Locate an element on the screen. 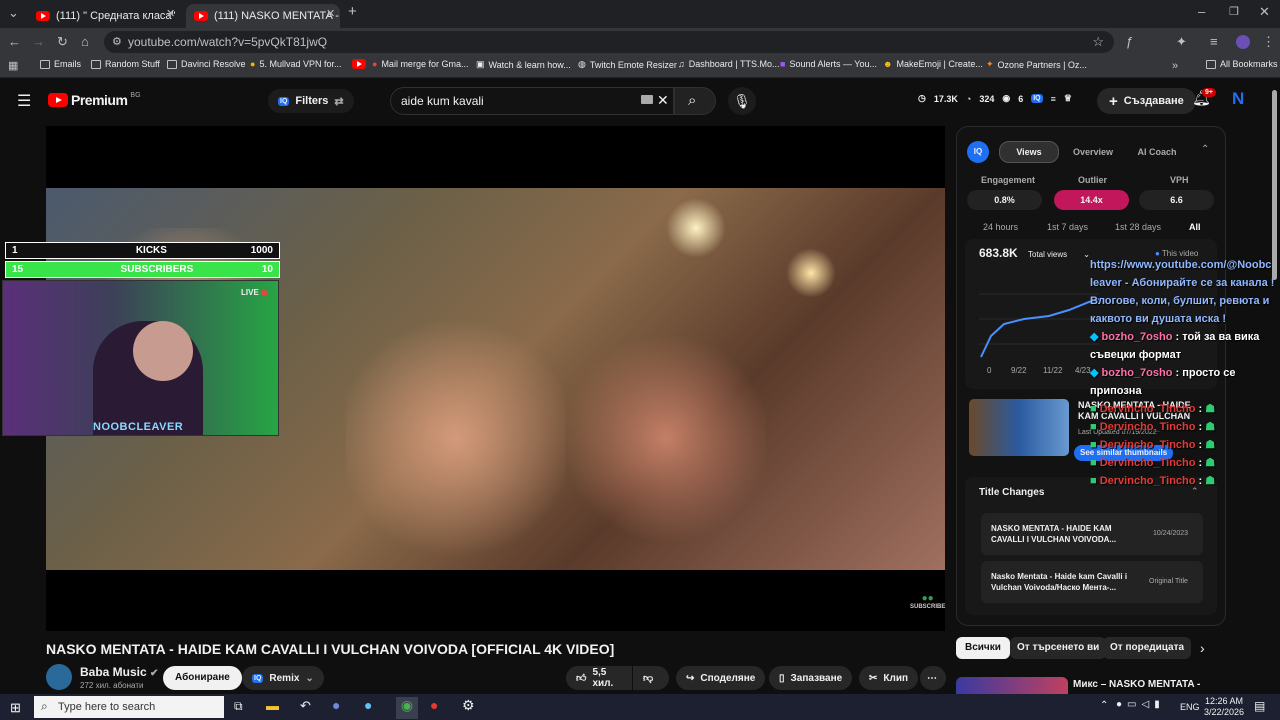 The height and width of the screenshot is (720, 1280). mix-title: Микс – NASKO MENTATA - is located at coordinates (1136, 684).